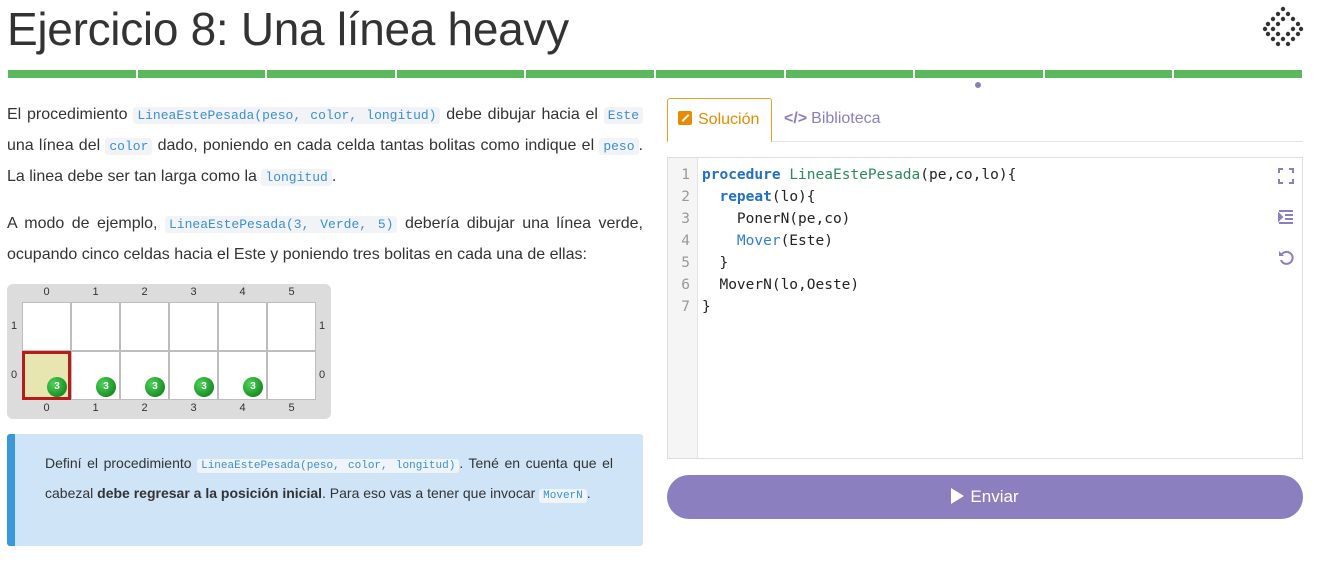 This screenshot has width=1324, height=566. What do you see at coordinates (1286, 229) in the screenshot?
I see `editor-toolbar` at bounding box center [1286, 229].